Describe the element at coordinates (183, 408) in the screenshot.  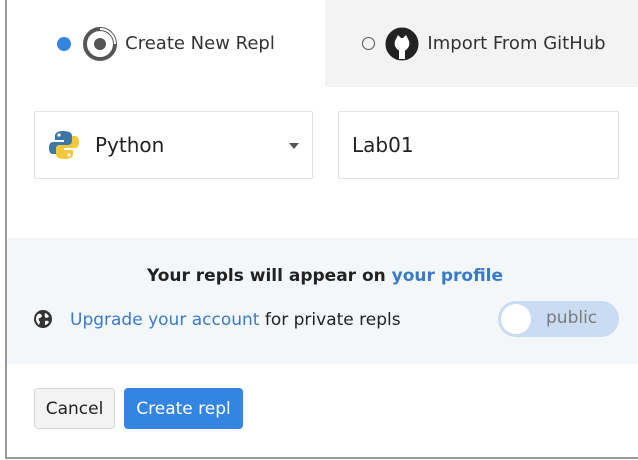
I see `create-repl-button: Create repl` at that location.